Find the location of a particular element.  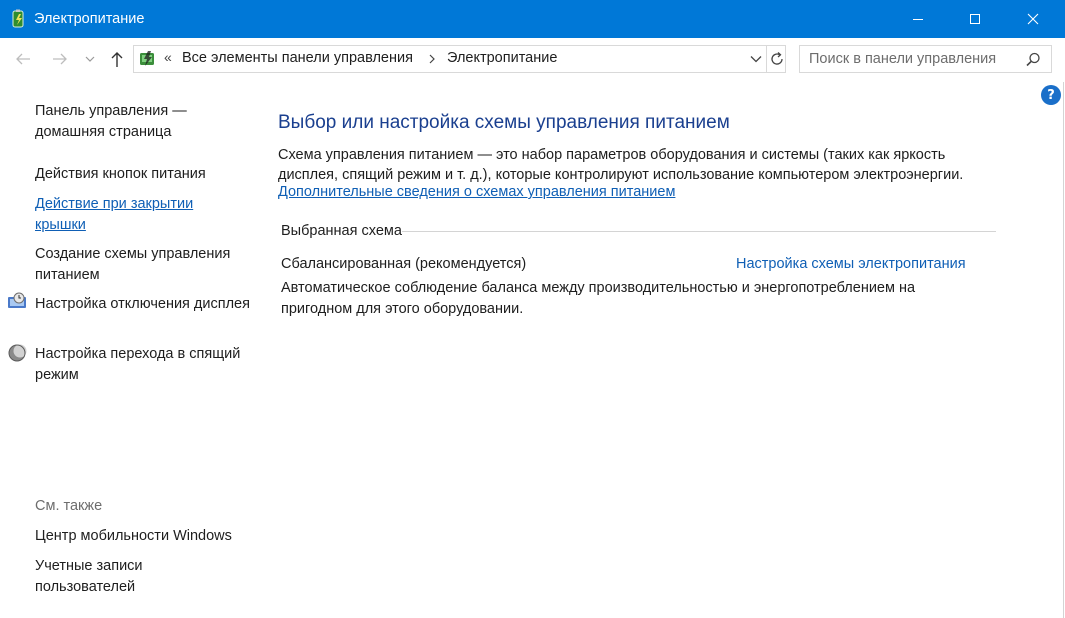

right-border is located at coordinates (1063, 350).